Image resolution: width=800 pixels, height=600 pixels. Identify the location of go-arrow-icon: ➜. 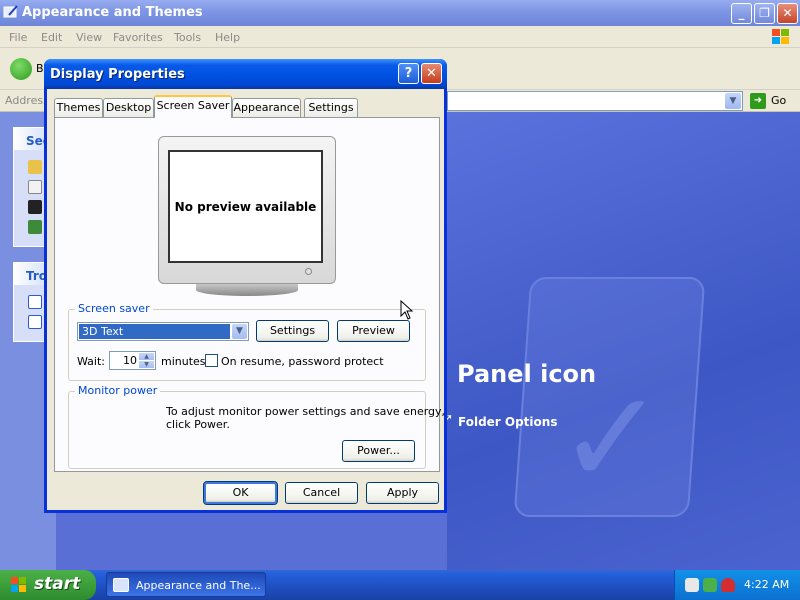
(758, 101).